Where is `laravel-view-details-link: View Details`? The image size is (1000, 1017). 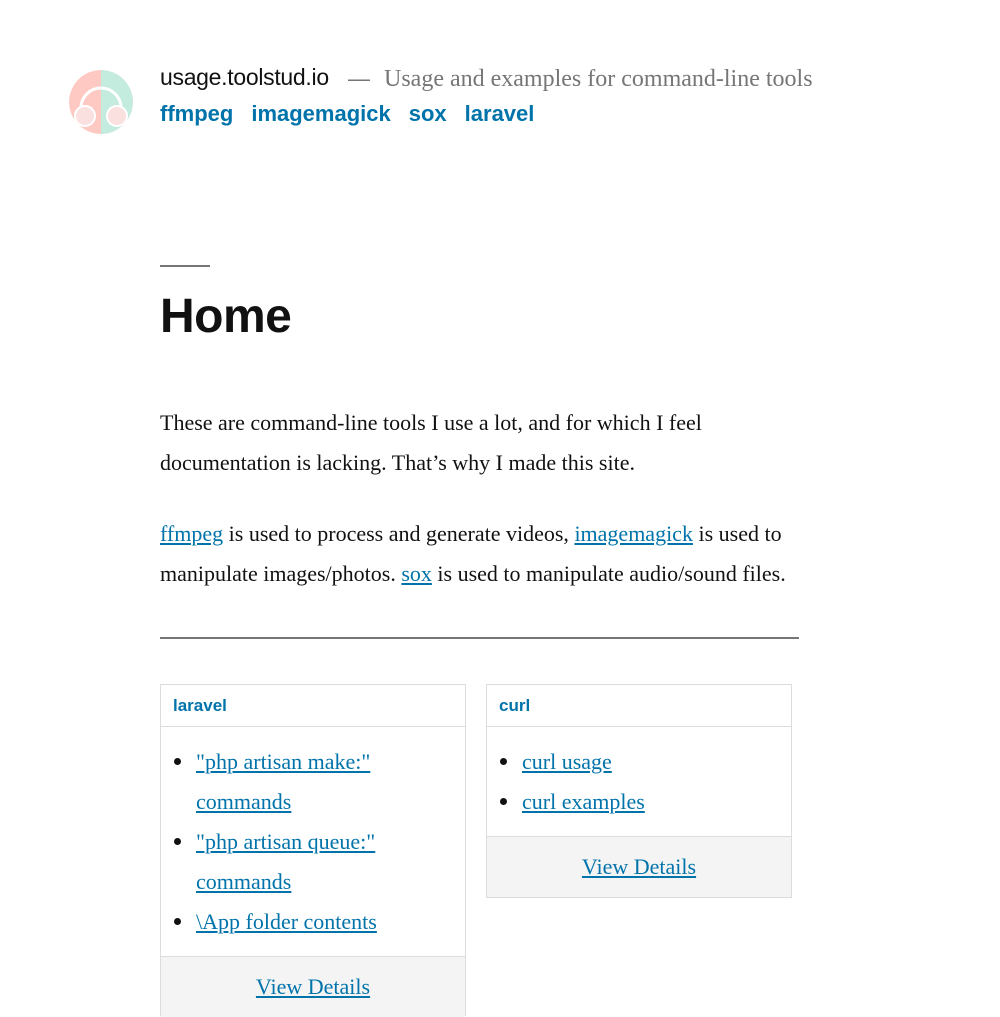 laravel-view-details-link: View Details is located at coordinates (313, 987).